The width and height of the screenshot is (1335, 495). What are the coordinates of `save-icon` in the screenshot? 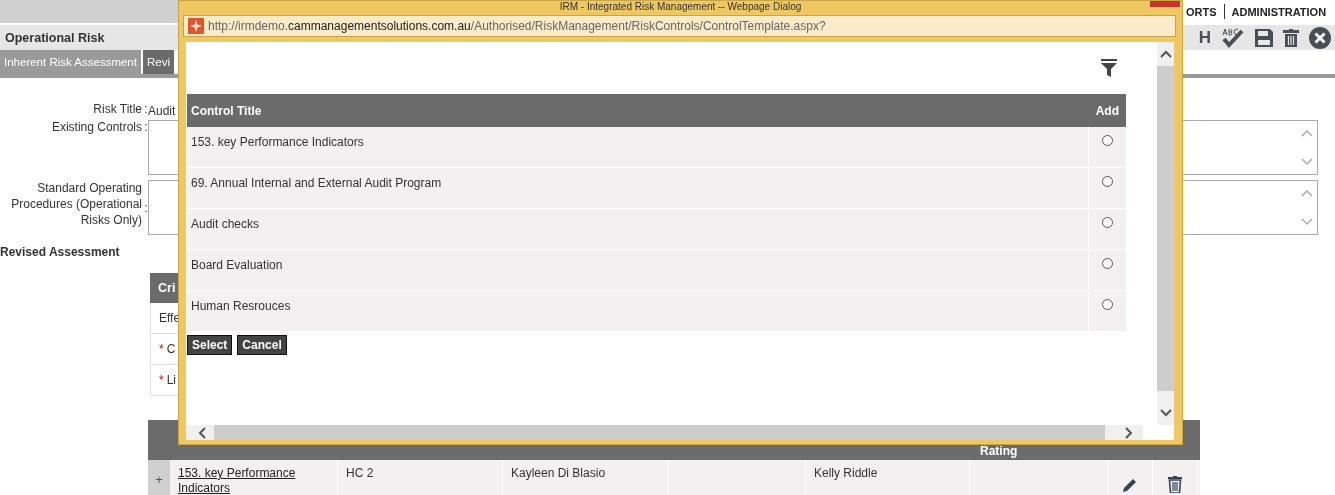 It's located at (1264, 37).